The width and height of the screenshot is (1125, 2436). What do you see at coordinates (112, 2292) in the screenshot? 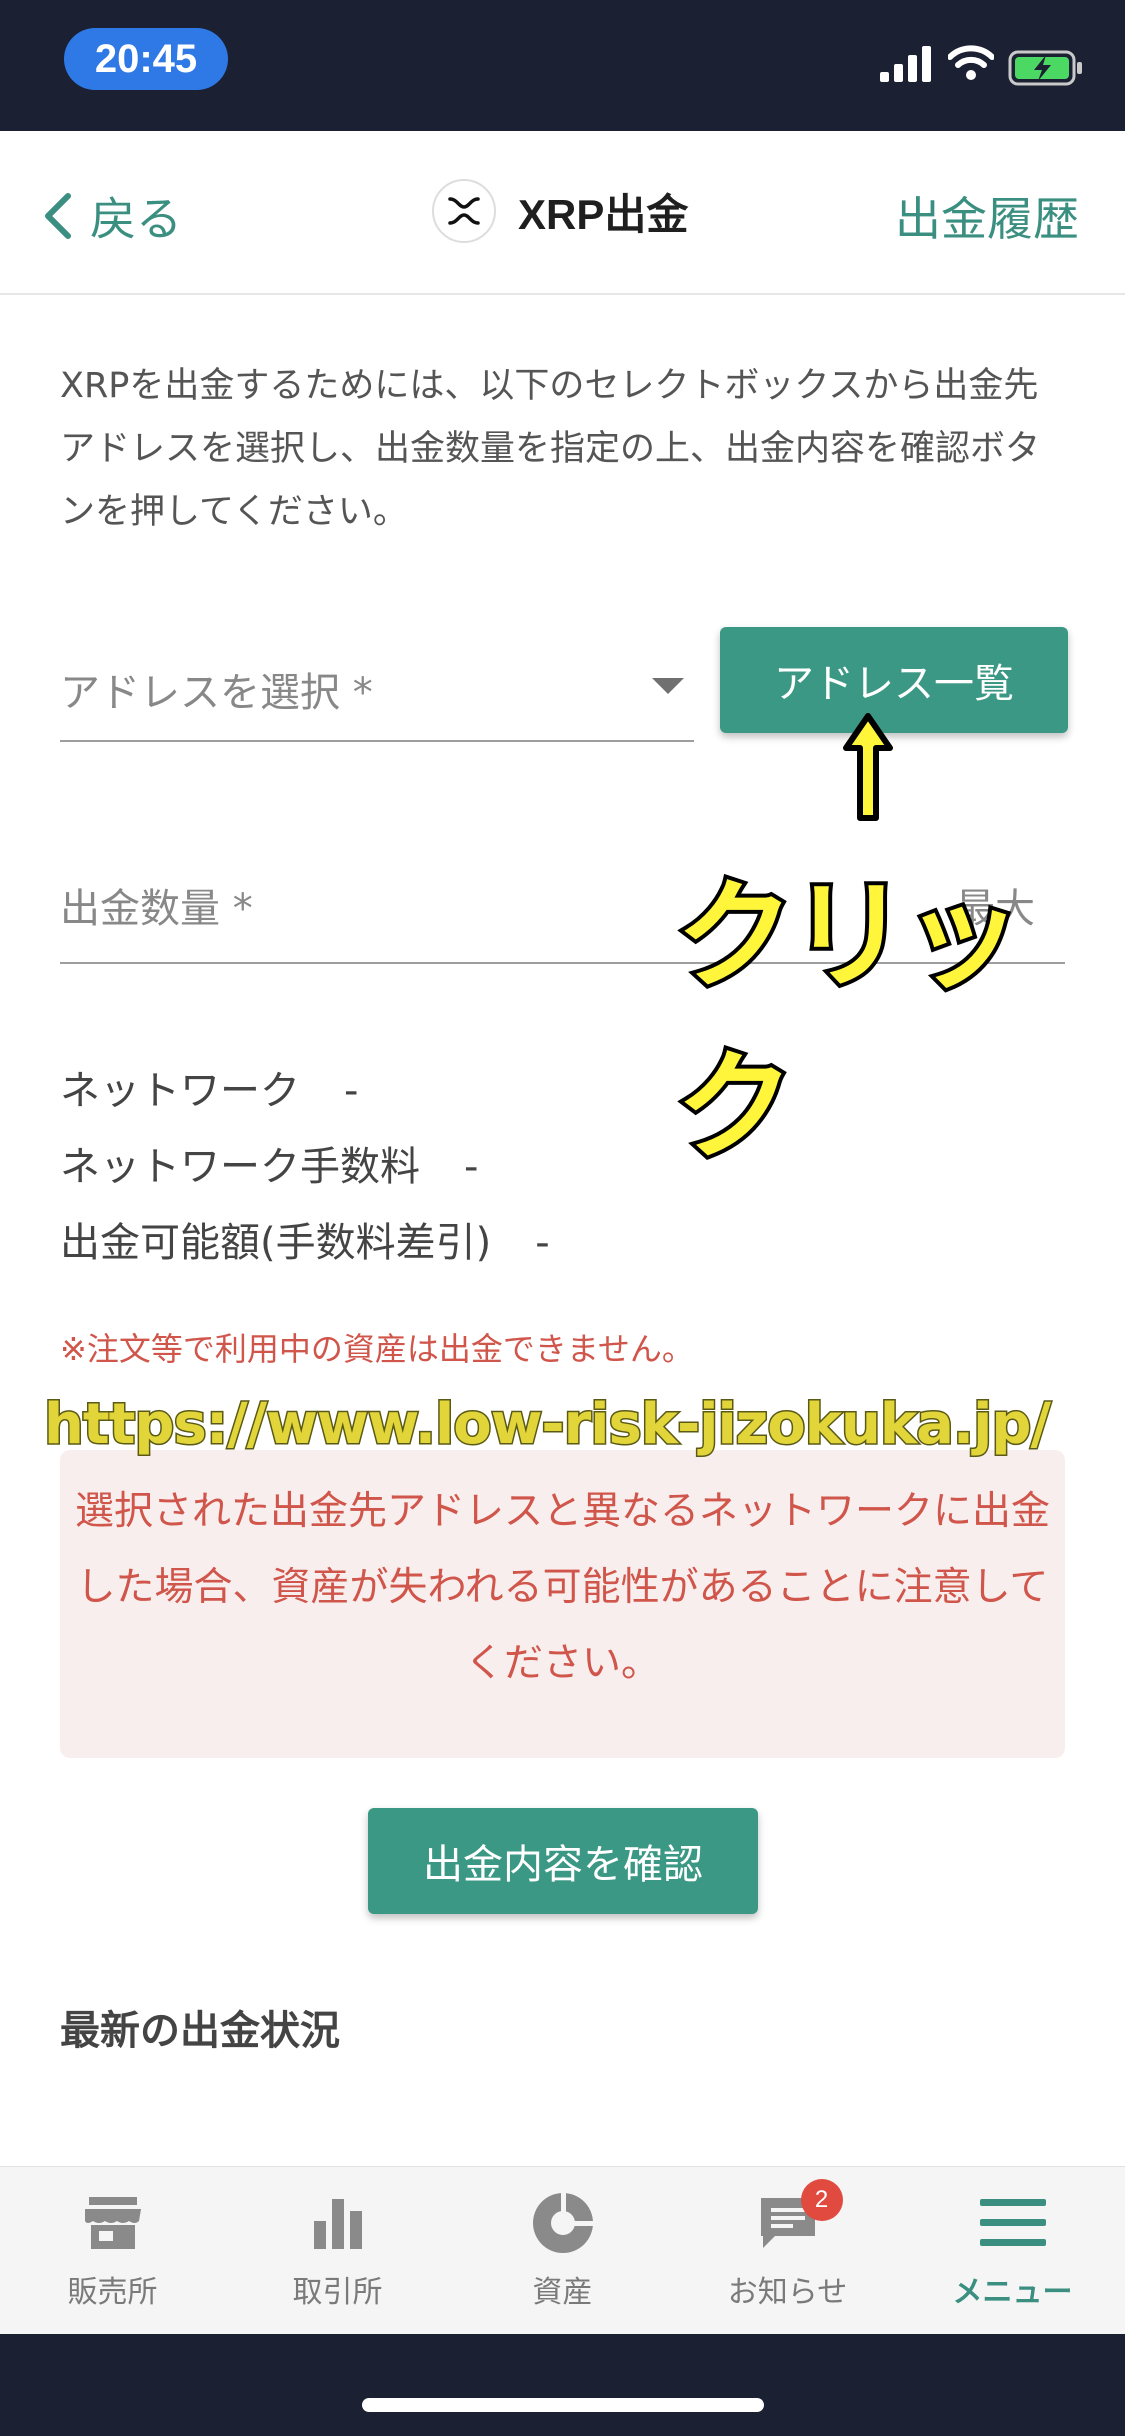
I see `tab-label: 販売所` at bounding box center [112, 2292].